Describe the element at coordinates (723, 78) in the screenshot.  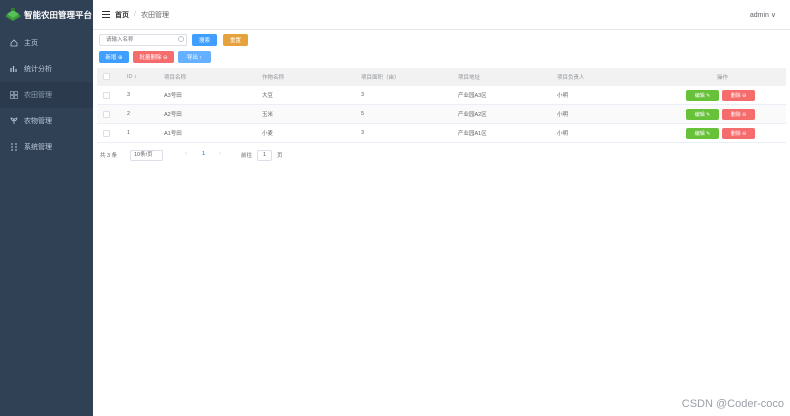
I see `col-actions: 操作` at that location.